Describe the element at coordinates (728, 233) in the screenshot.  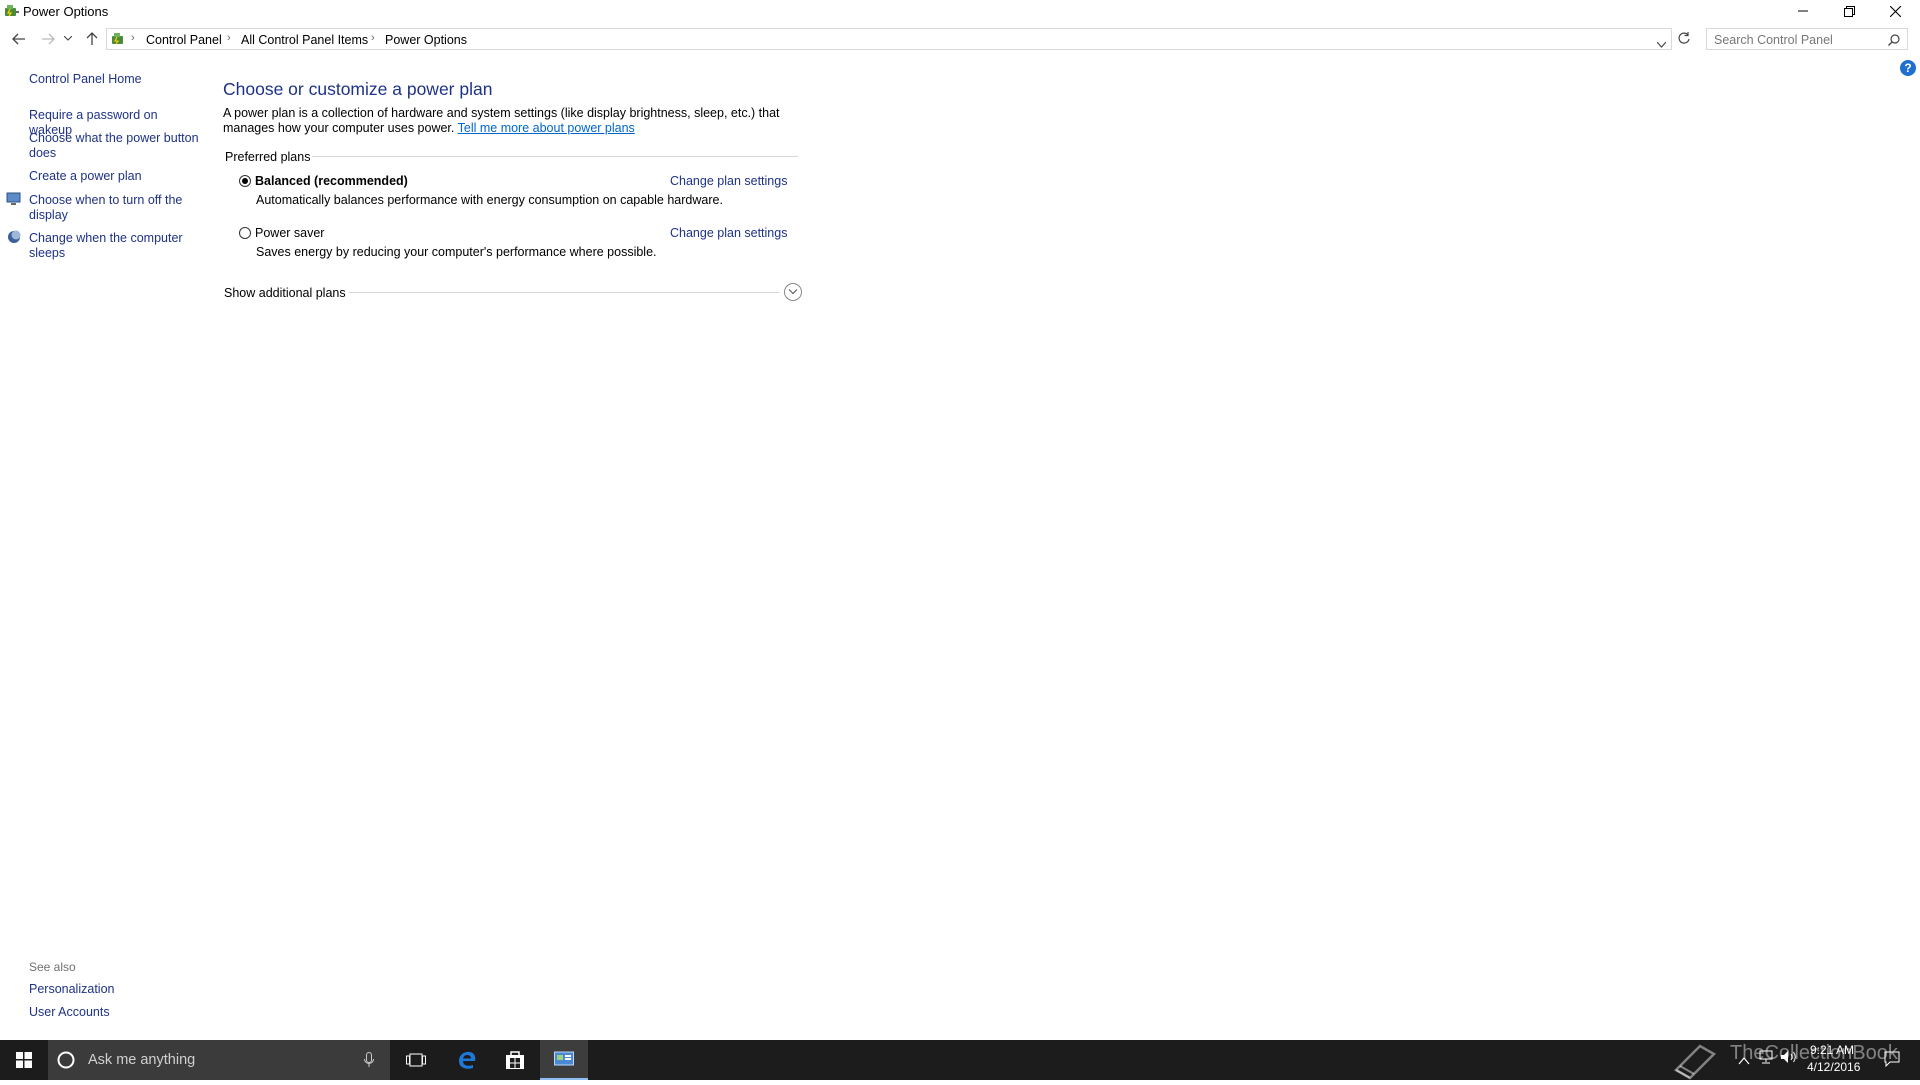
I see `change-plan-settings-power-saver: Change plan settings` at that location.